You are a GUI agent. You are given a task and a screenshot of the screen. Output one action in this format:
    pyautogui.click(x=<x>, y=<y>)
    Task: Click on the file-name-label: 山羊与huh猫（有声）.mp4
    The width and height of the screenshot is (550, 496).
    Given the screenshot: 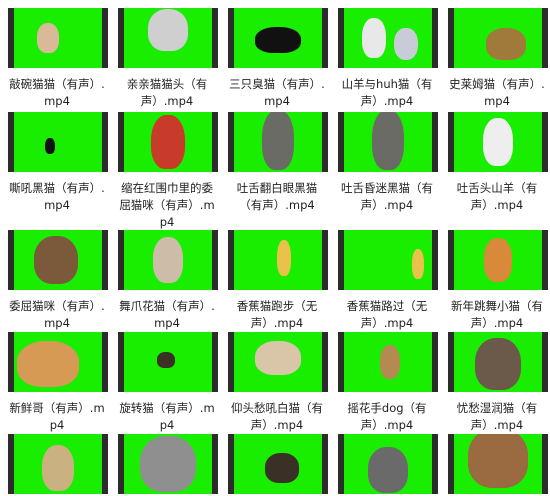 What is the action you would take?
    pyautogui.click(x=387, y=92)
    